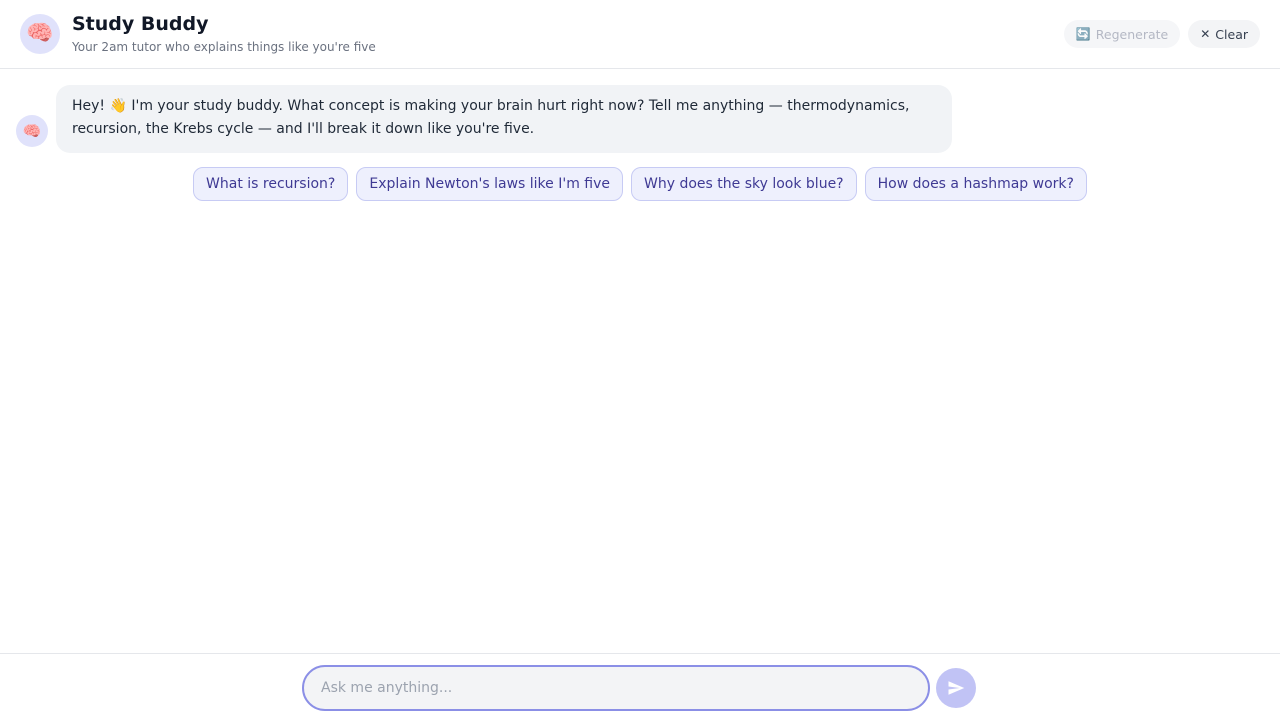 This screenshot has height=720, width=1280. I want to click on header-actions: 🔄 Regenerate ✕ Clear, so click(1161, 34).